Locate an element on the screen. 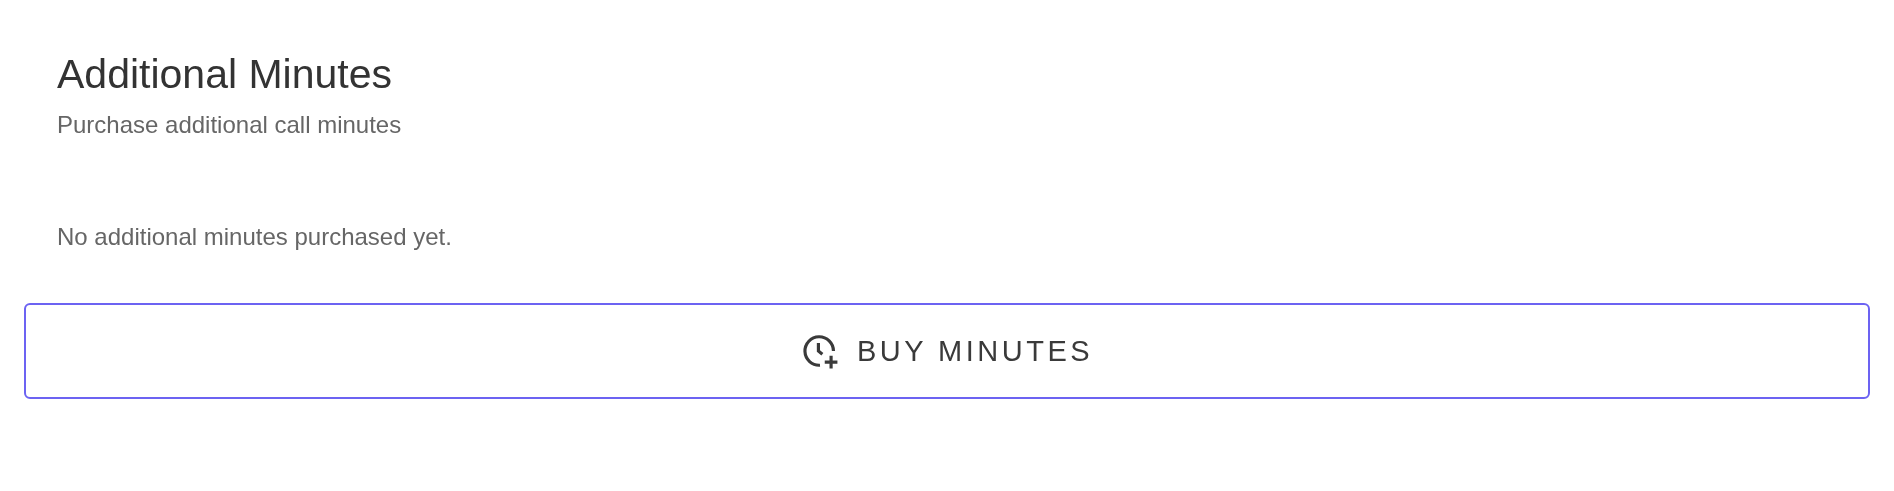  section-title: Additional Minutes is located at coordinates (225, 75).